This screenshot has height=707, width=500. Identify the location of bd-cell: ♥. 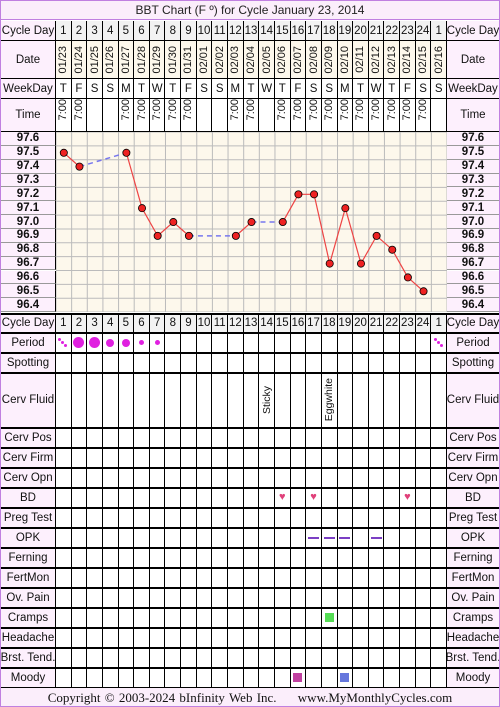
(282, 498).